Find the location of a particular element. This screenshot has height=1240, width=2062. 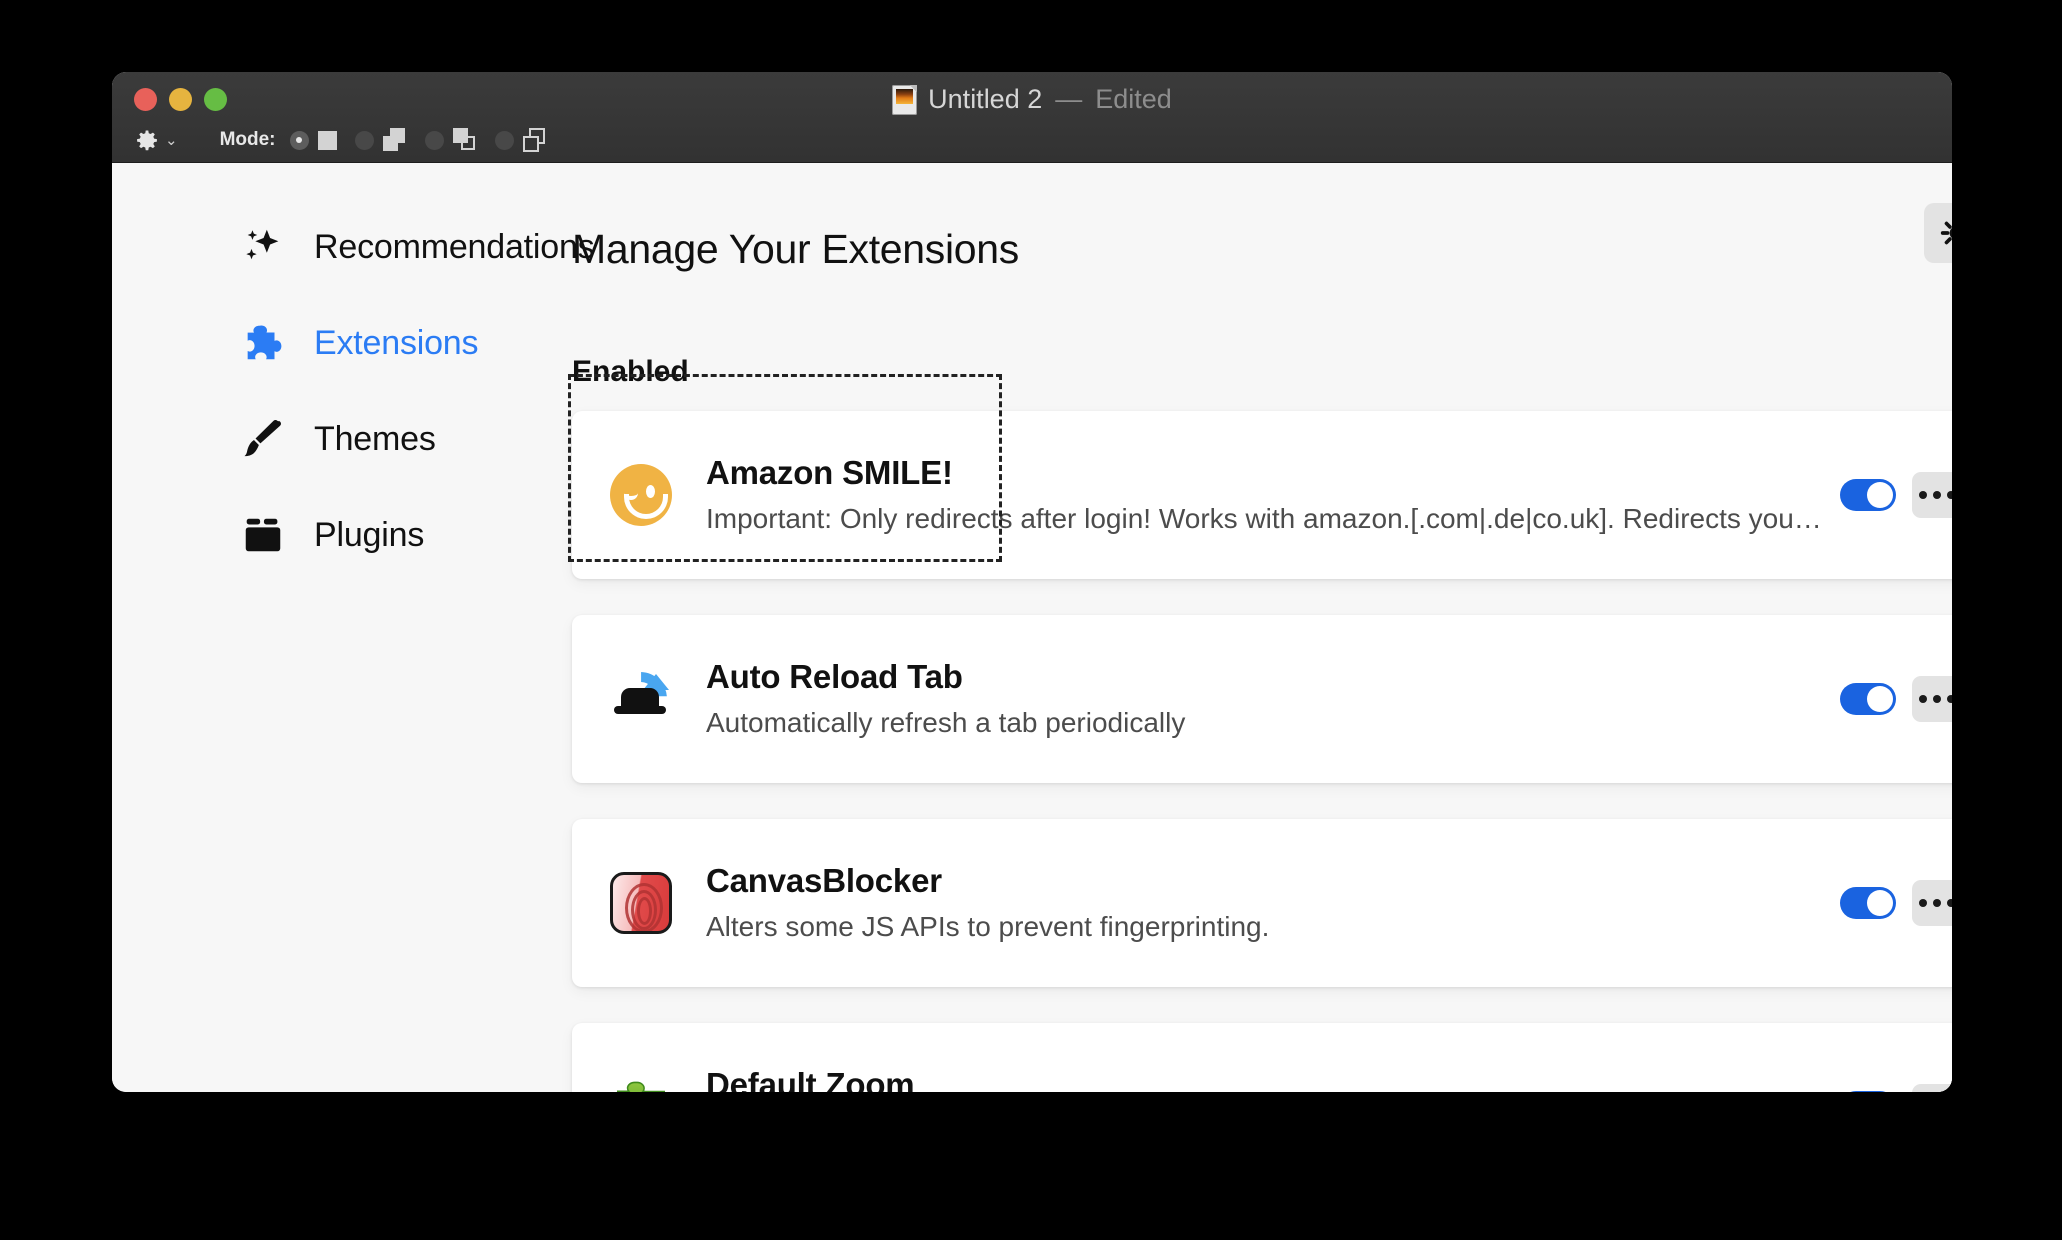

sidebar-item-themes: Themes is located at coordinates (342, 439).